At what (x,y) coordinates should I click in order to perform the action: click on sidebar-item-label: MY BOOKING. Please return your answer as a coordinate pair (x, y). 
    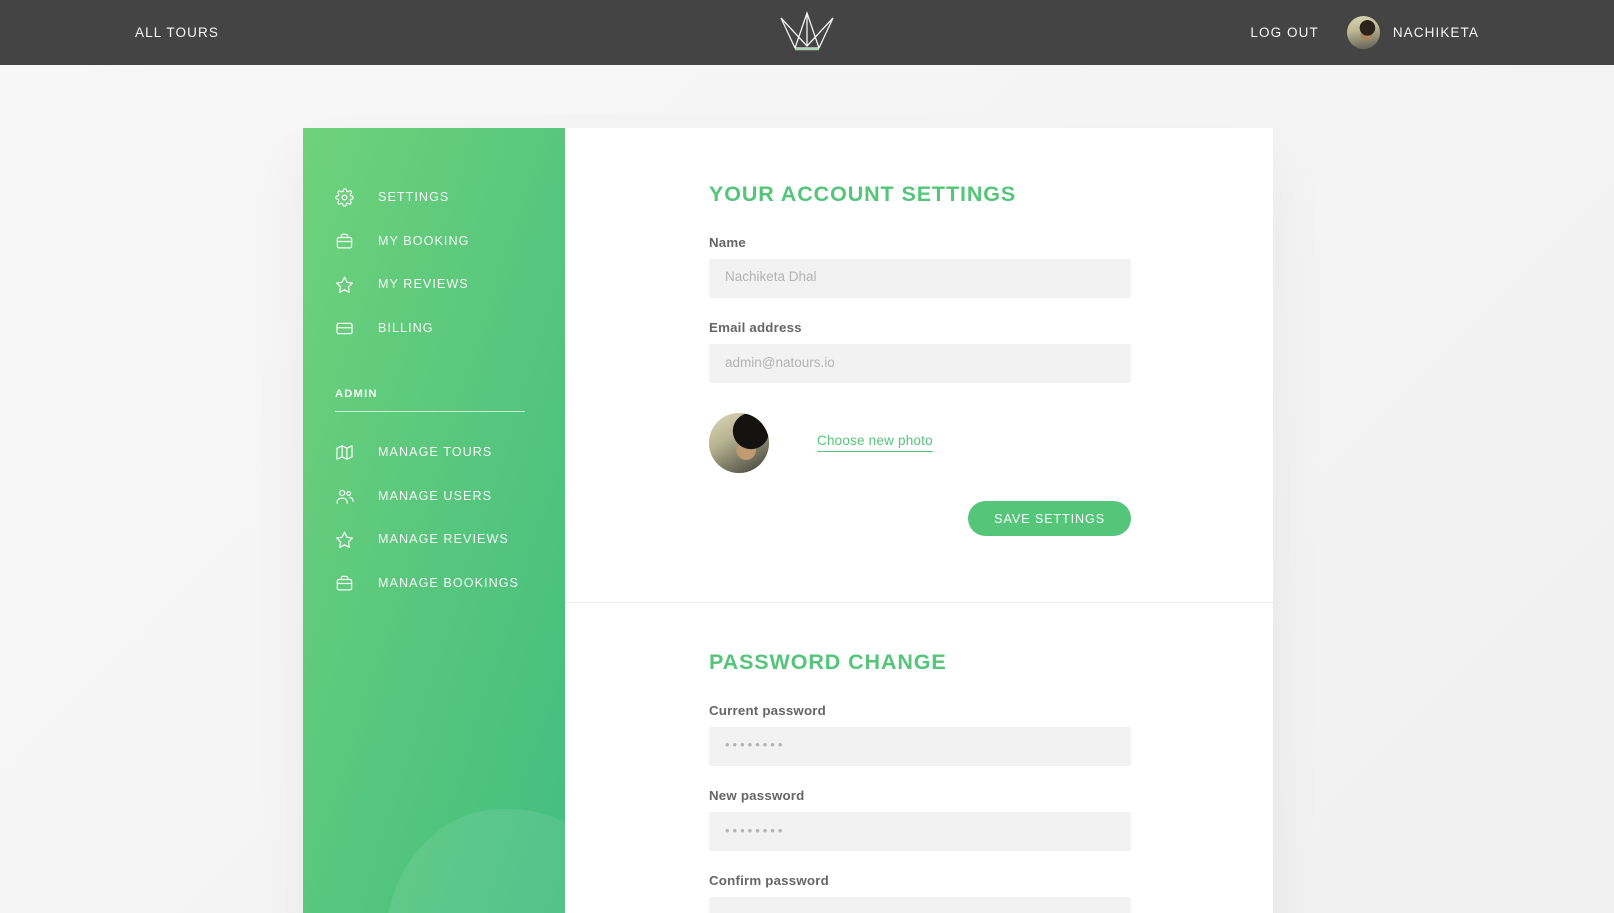
    Looking at the image, I should click on (424, 240).